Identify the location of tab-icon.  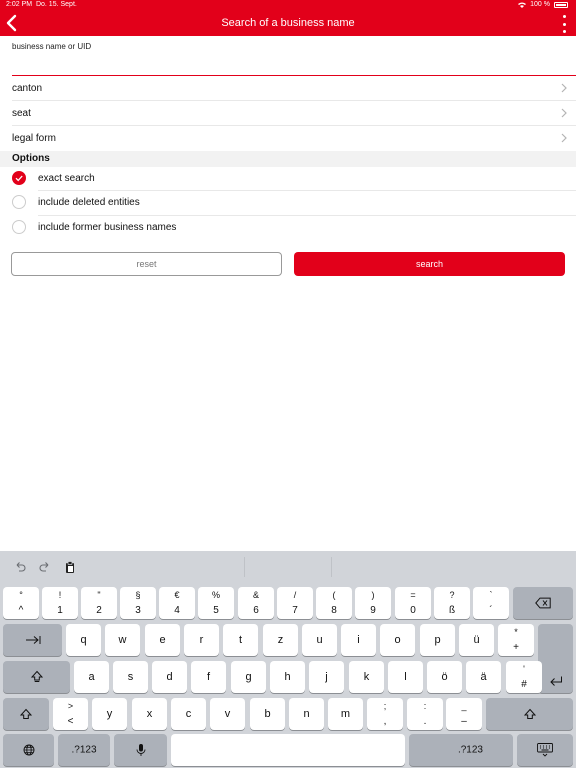
(32, 640).